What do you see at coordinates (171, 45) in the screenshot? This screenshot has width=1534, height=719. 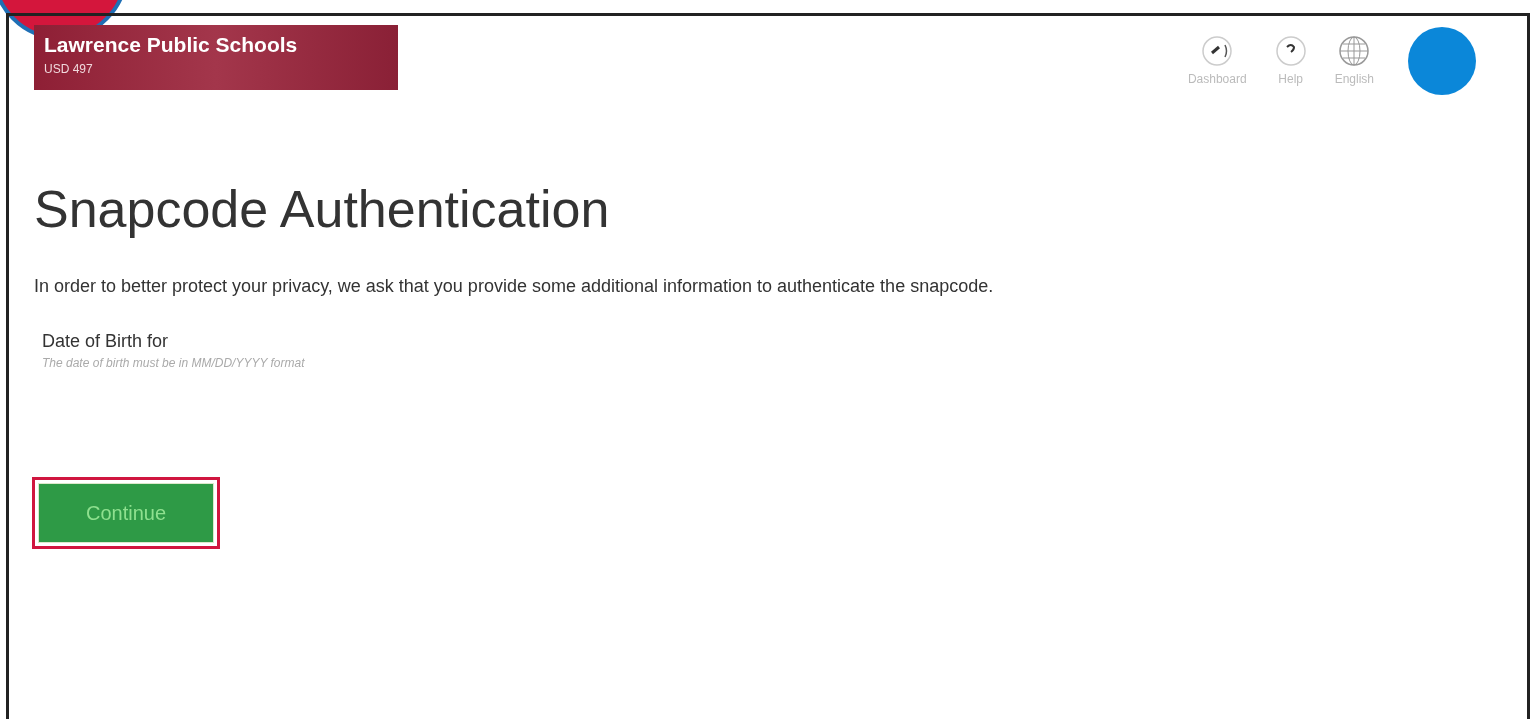 I see `district-name: Lawrence Public Schools` at bounding box center [171, 45].